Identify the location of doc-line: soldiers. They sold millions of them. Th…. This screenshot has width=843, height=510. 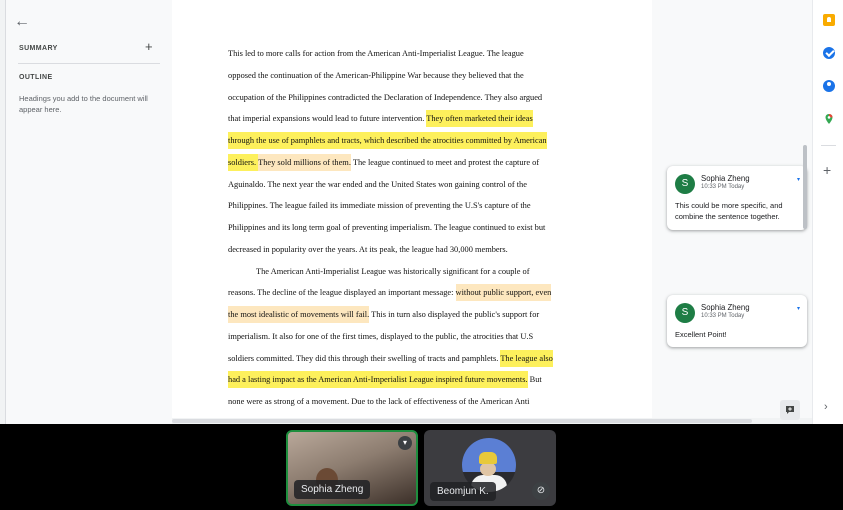
(412, 163).